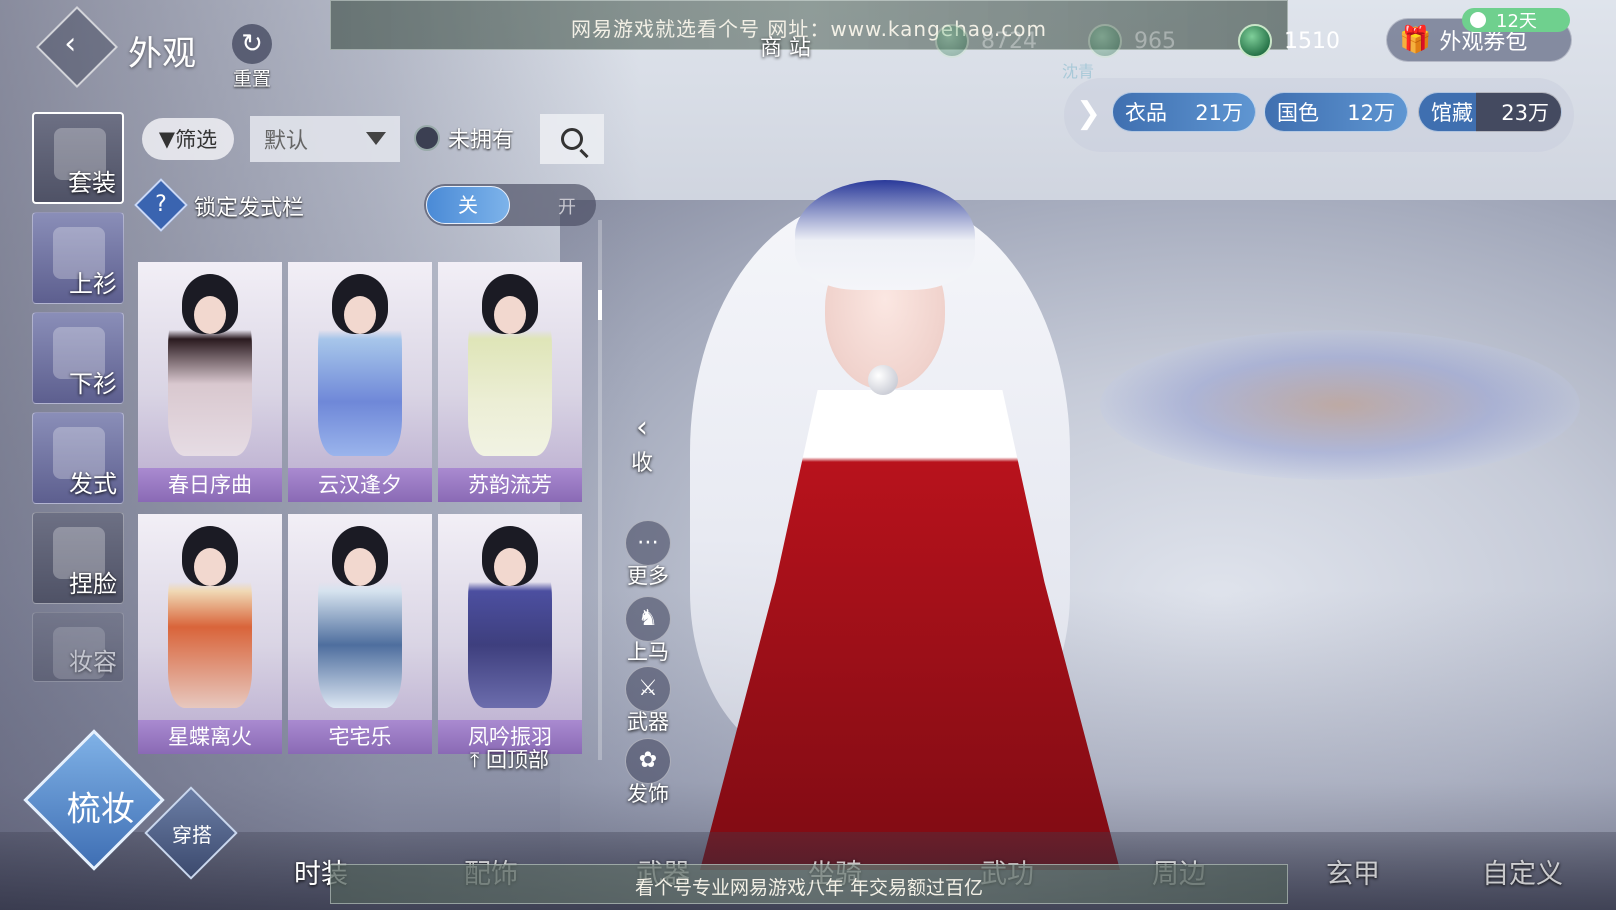 The width and height of the screenshot is (1616, 910). What do you see at coordinates (567, 206) in the screenshot?
I see `switch-on-option: 开` at bounding box center [567, 206].